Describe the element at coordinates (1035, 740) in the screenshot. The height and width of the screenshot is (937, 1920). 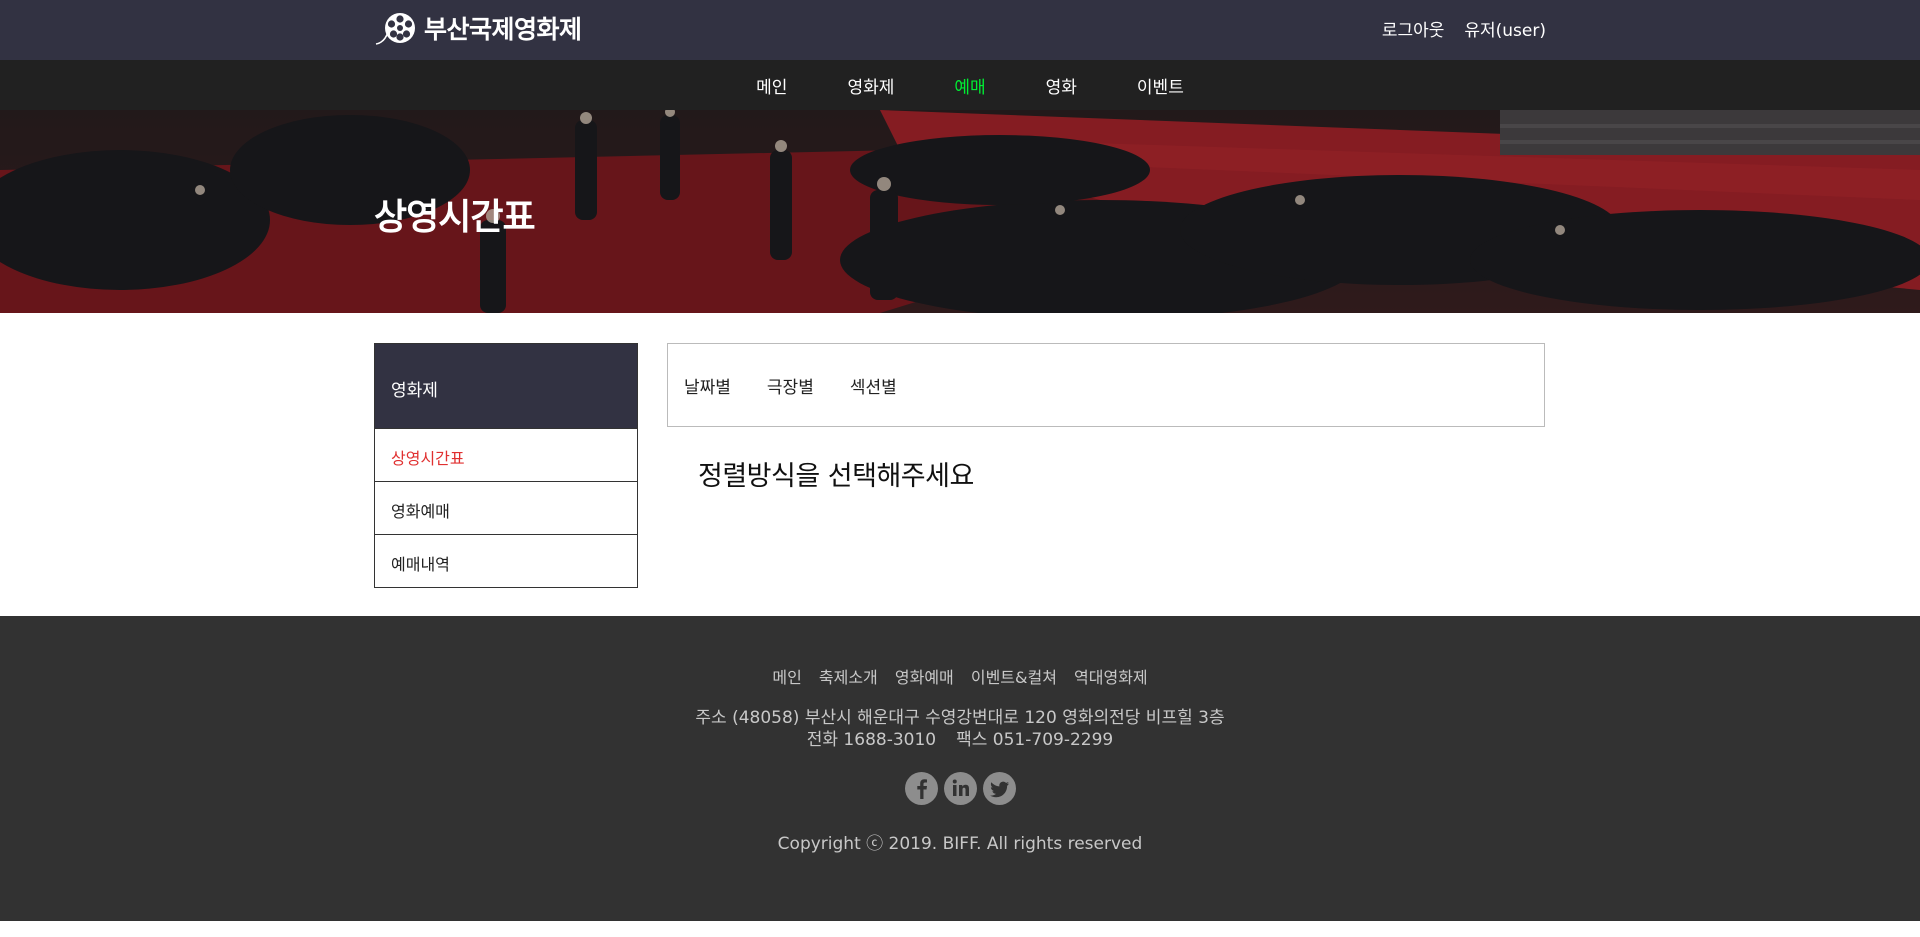
I see `fax-text: 팩스 051-709-2299` at that location.